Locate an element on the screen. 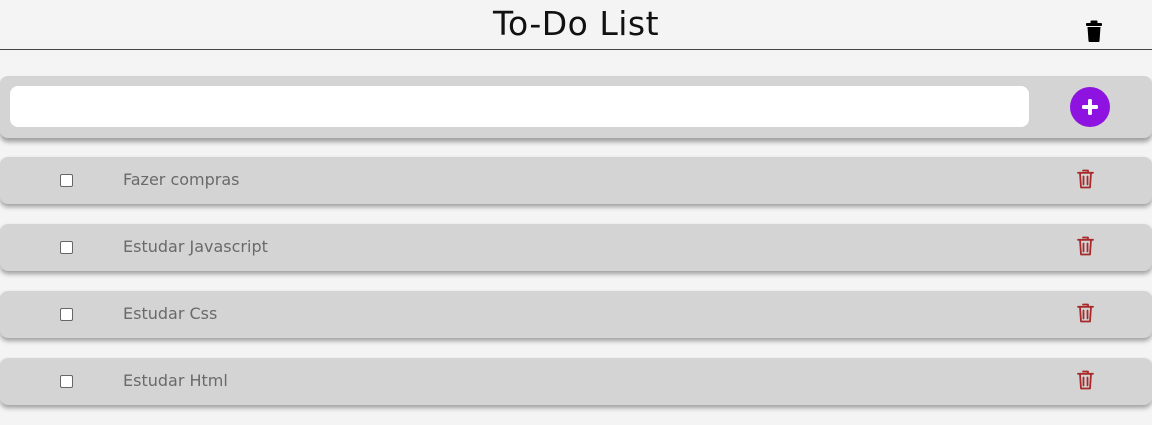 Image resolution: width=1152 pixels, height=425 pixels. app-header: To-Do List is located at coordinates (576, 25).